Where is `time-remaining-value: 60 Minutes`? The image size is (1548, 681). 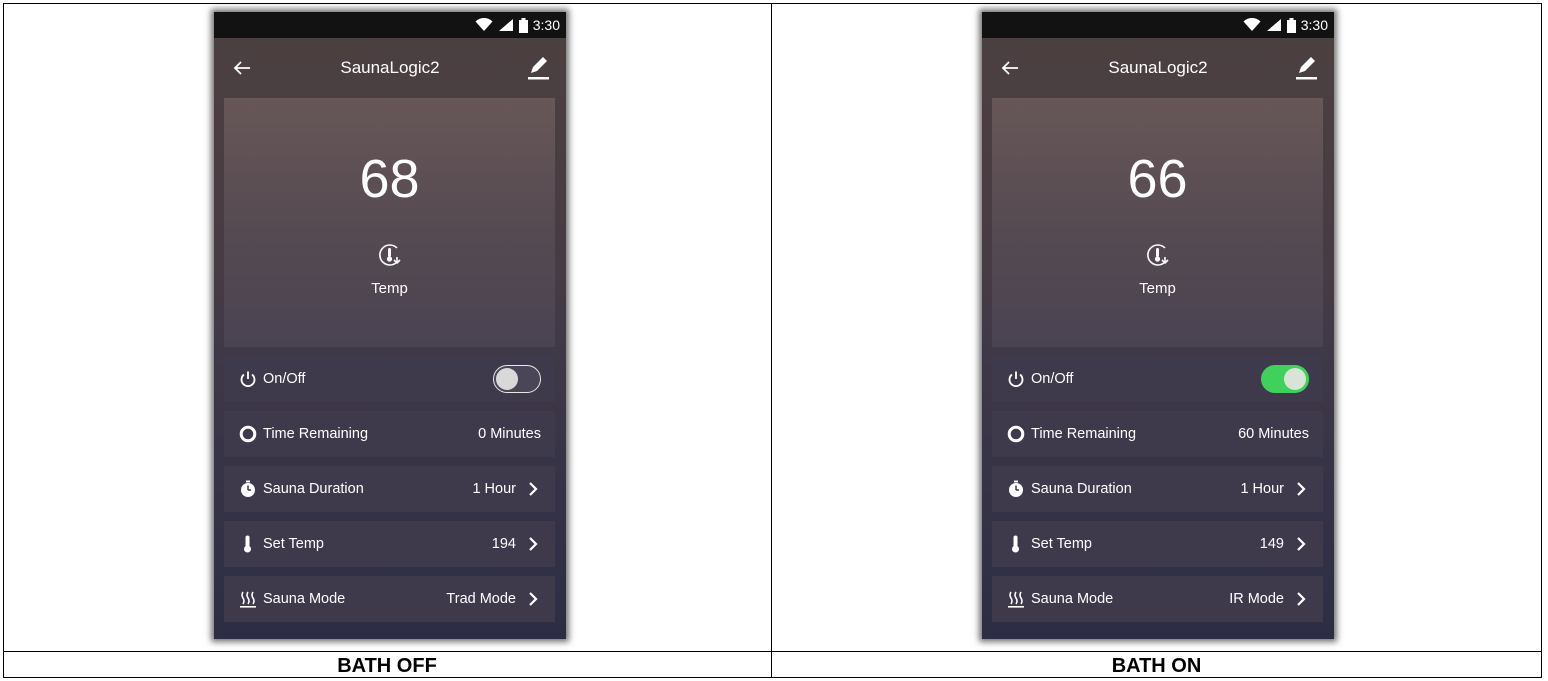 time-remaining-value: 60 Minutes is located at coordinates (1273, 434).